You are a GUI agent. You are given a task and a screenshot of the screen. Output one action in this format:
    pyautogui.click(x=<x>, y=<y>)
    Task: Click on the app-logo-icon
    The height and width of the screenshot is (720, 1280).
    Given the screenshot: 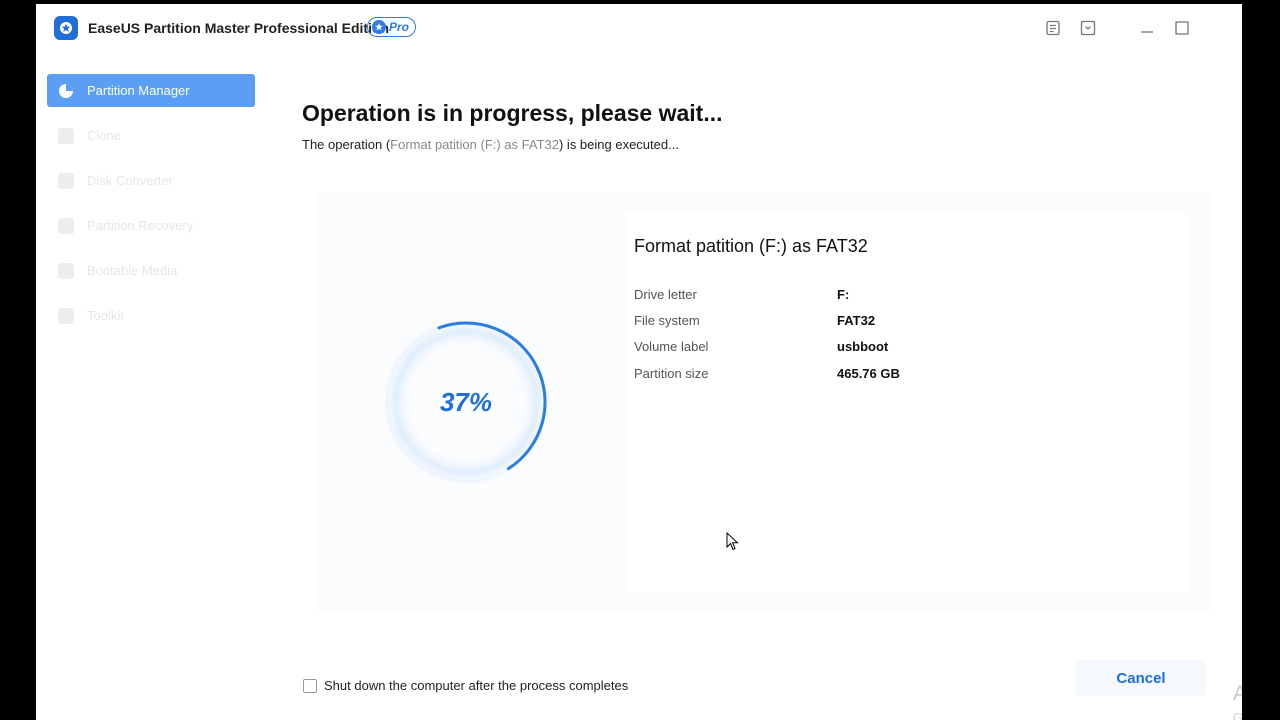 What is the action you would take?
    pyautogui.click(x=66, y=28)
    